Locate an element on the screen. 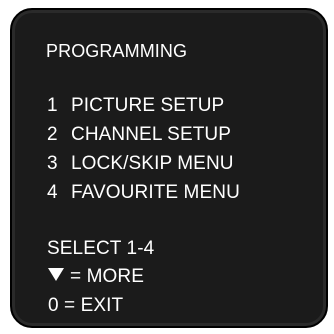 This screenshot has width=334, height=334. menu-item-channel-setup: 2 CHANNEL SETUP is located at coordinates (139, 135).